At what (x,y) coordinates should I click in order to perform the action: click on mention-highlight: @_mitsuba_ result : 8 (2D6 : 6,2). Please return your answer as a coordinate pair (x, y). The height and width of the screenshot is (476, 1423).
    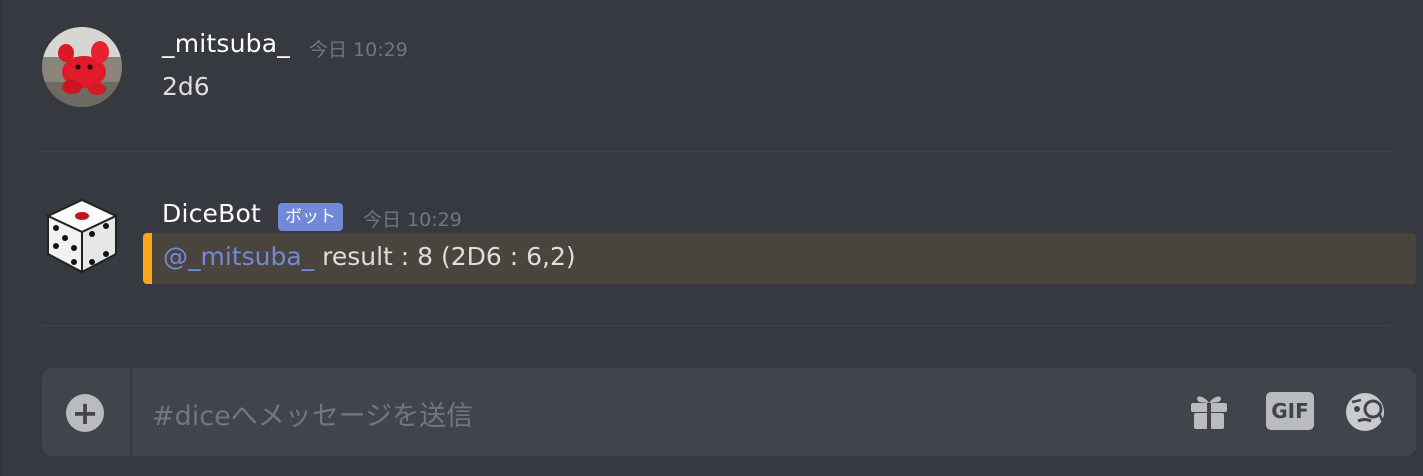
    Looking at the image, I should click on (779, 258).